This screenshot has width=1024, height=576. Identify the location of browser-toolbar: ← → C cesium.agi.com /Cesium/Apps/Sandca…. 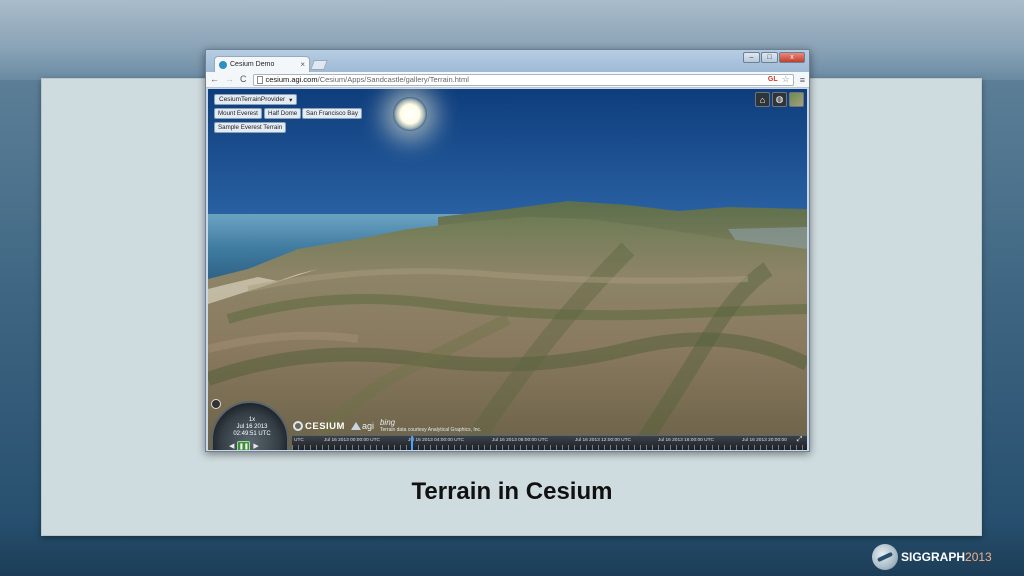
(507, 80).